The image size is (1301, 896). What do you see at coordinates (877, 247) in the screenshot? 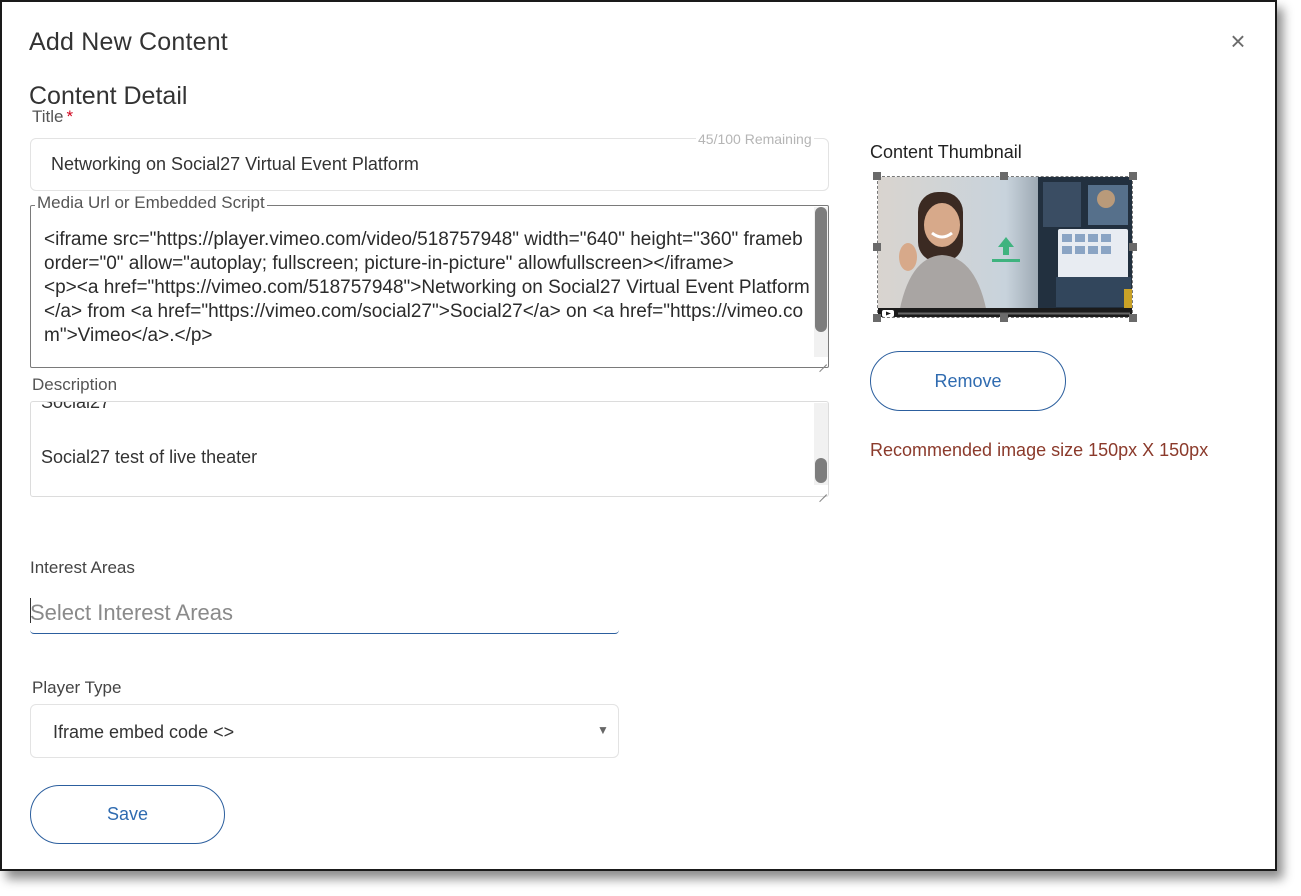
I see `crop-handle-left` at bounding box center [877, 247].